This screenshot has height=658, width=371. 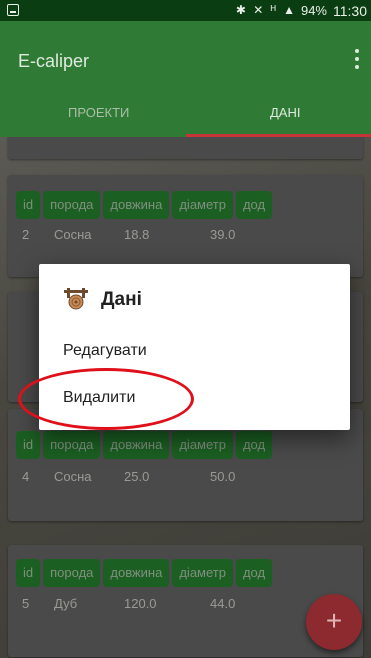 I want to click on plus-icon: +, so click(x=334, y=620).